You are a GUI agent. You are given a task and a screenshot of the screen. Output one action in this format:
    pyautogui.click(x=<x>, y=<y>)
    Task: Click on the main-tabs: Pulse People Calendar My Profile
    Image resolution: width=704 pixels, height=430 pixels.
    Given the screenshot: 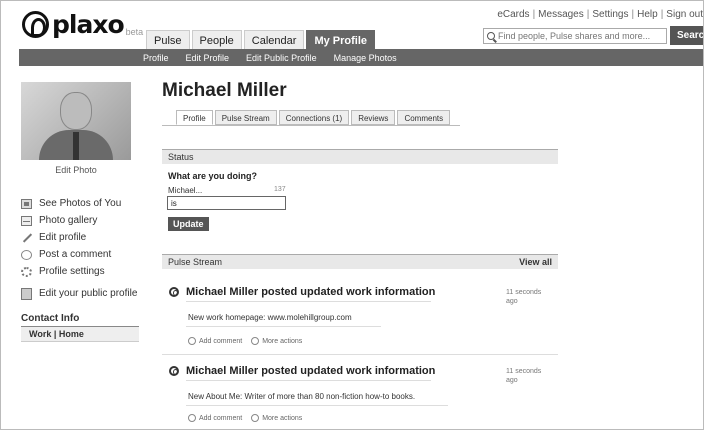 What is the action you would take?
    pyautogui.click(x=261, y=39)
    